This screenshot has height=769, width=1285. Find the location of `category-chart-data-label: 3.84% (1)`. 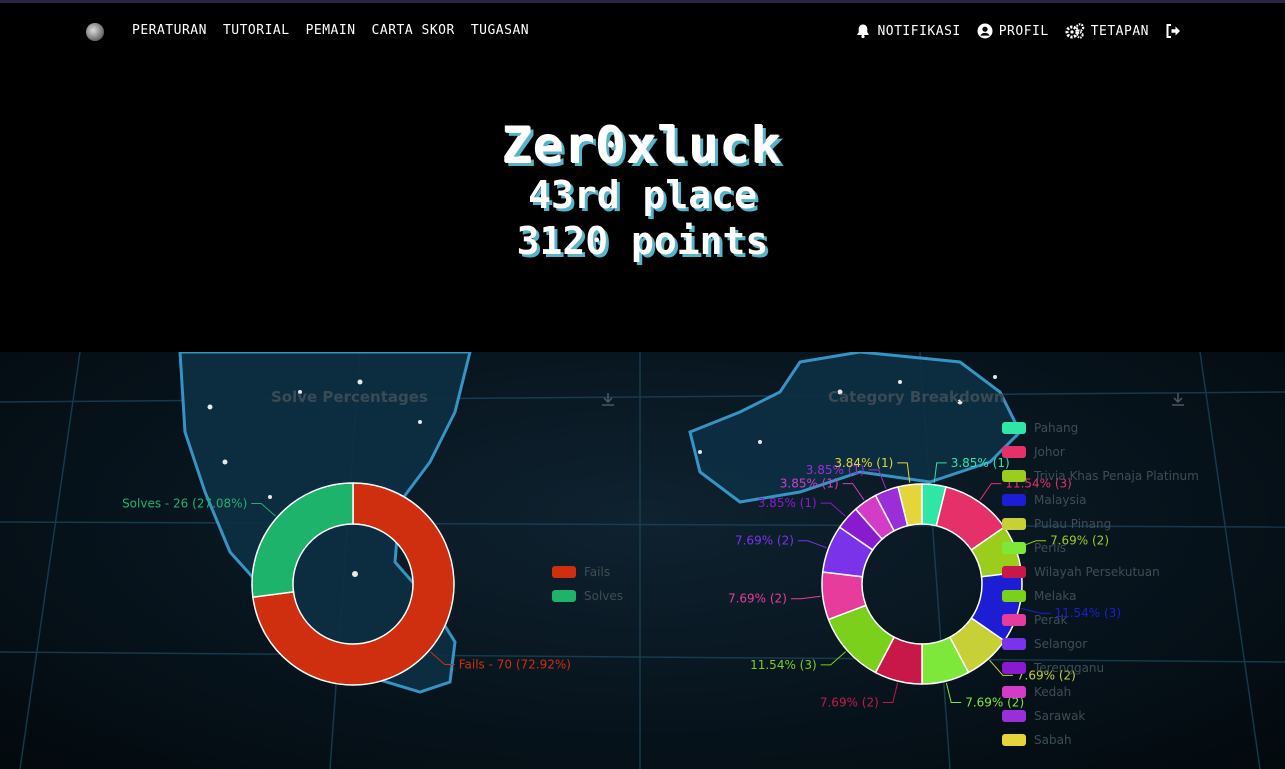

category-chart-data-label: 3.84% (1) is located at coordinates (863, 463).